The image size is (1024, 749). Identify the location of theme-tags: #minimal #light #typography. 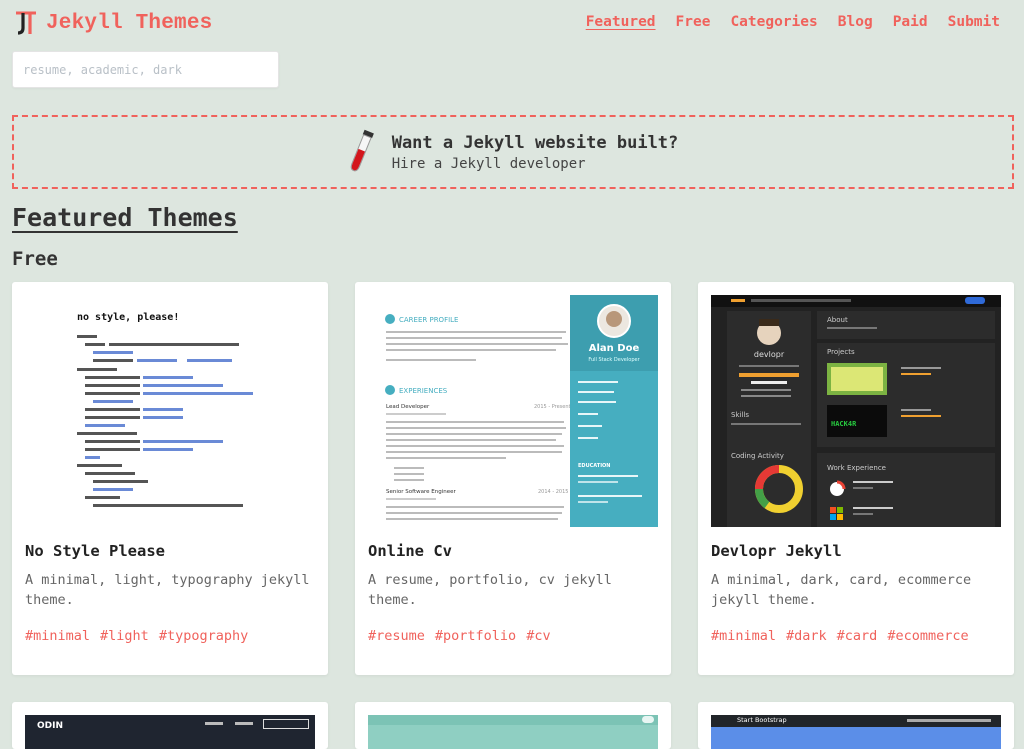
(136, 636).